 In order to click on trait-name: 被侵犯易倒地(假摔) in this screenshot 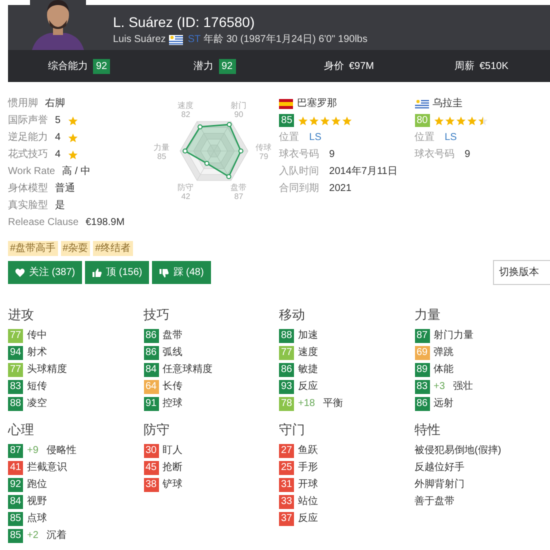, I will do `click(458, 451)`.